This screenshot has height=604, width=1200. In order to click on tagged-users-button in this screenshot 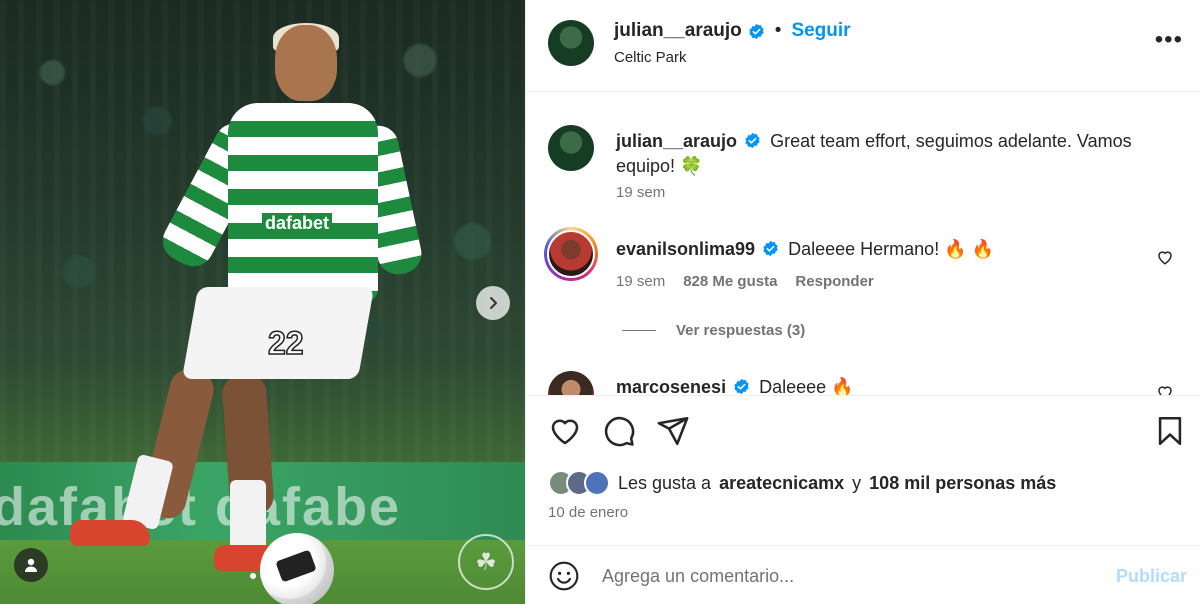, I will do `click(31, 565)`.